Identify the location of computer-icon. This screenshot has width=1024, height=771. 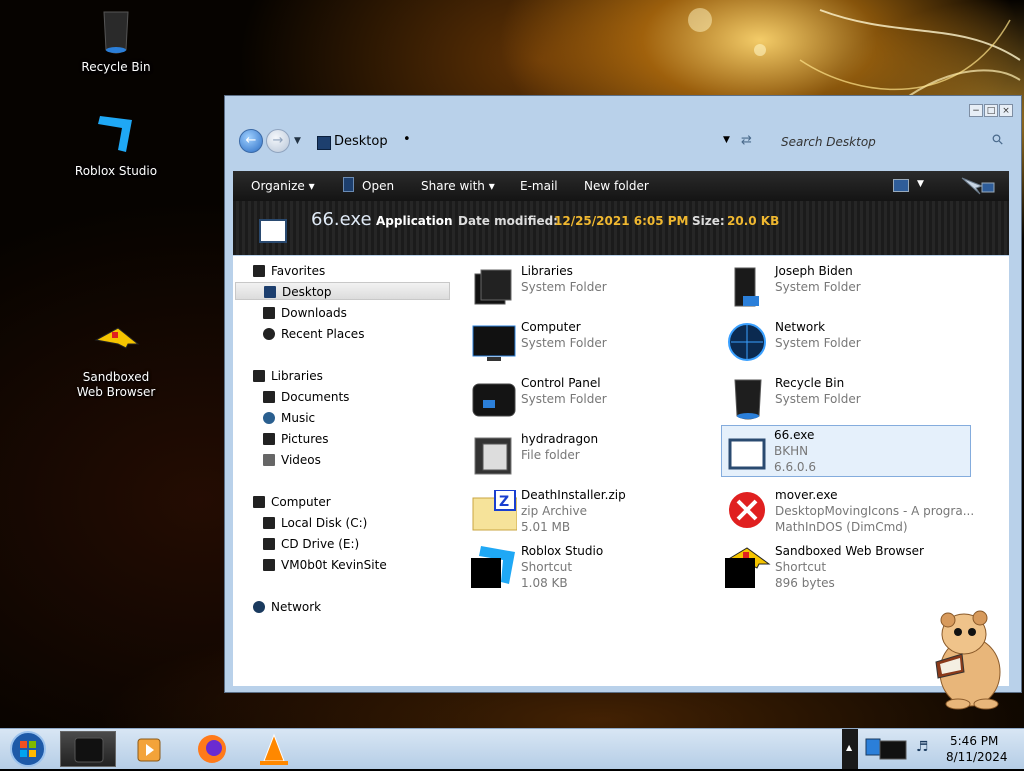
(494, 343).